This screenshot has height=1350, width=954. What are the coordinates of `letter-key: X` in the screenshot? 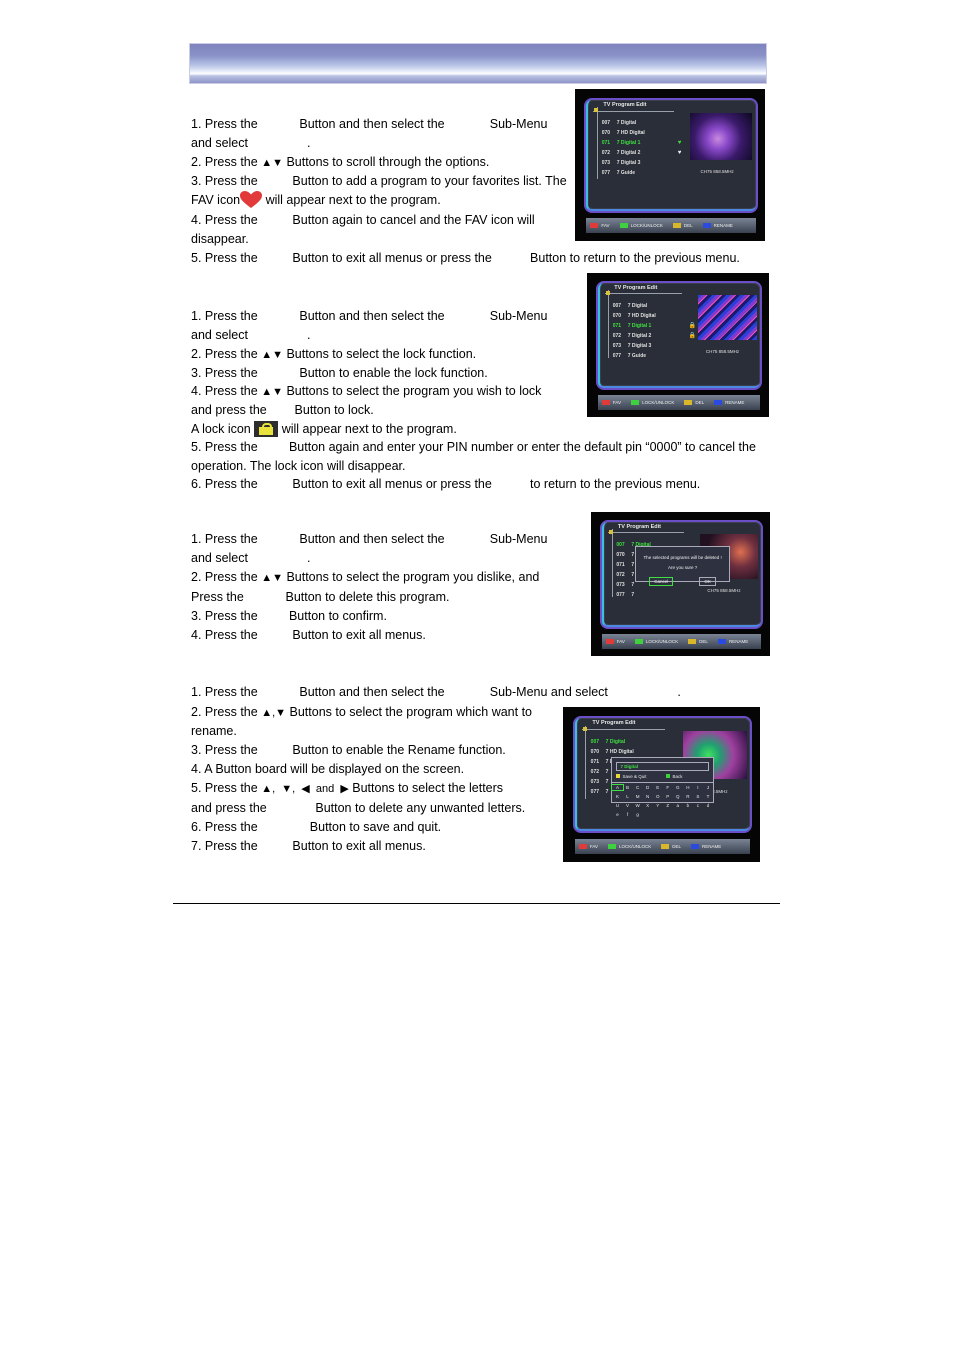 It's located at (648, 805).